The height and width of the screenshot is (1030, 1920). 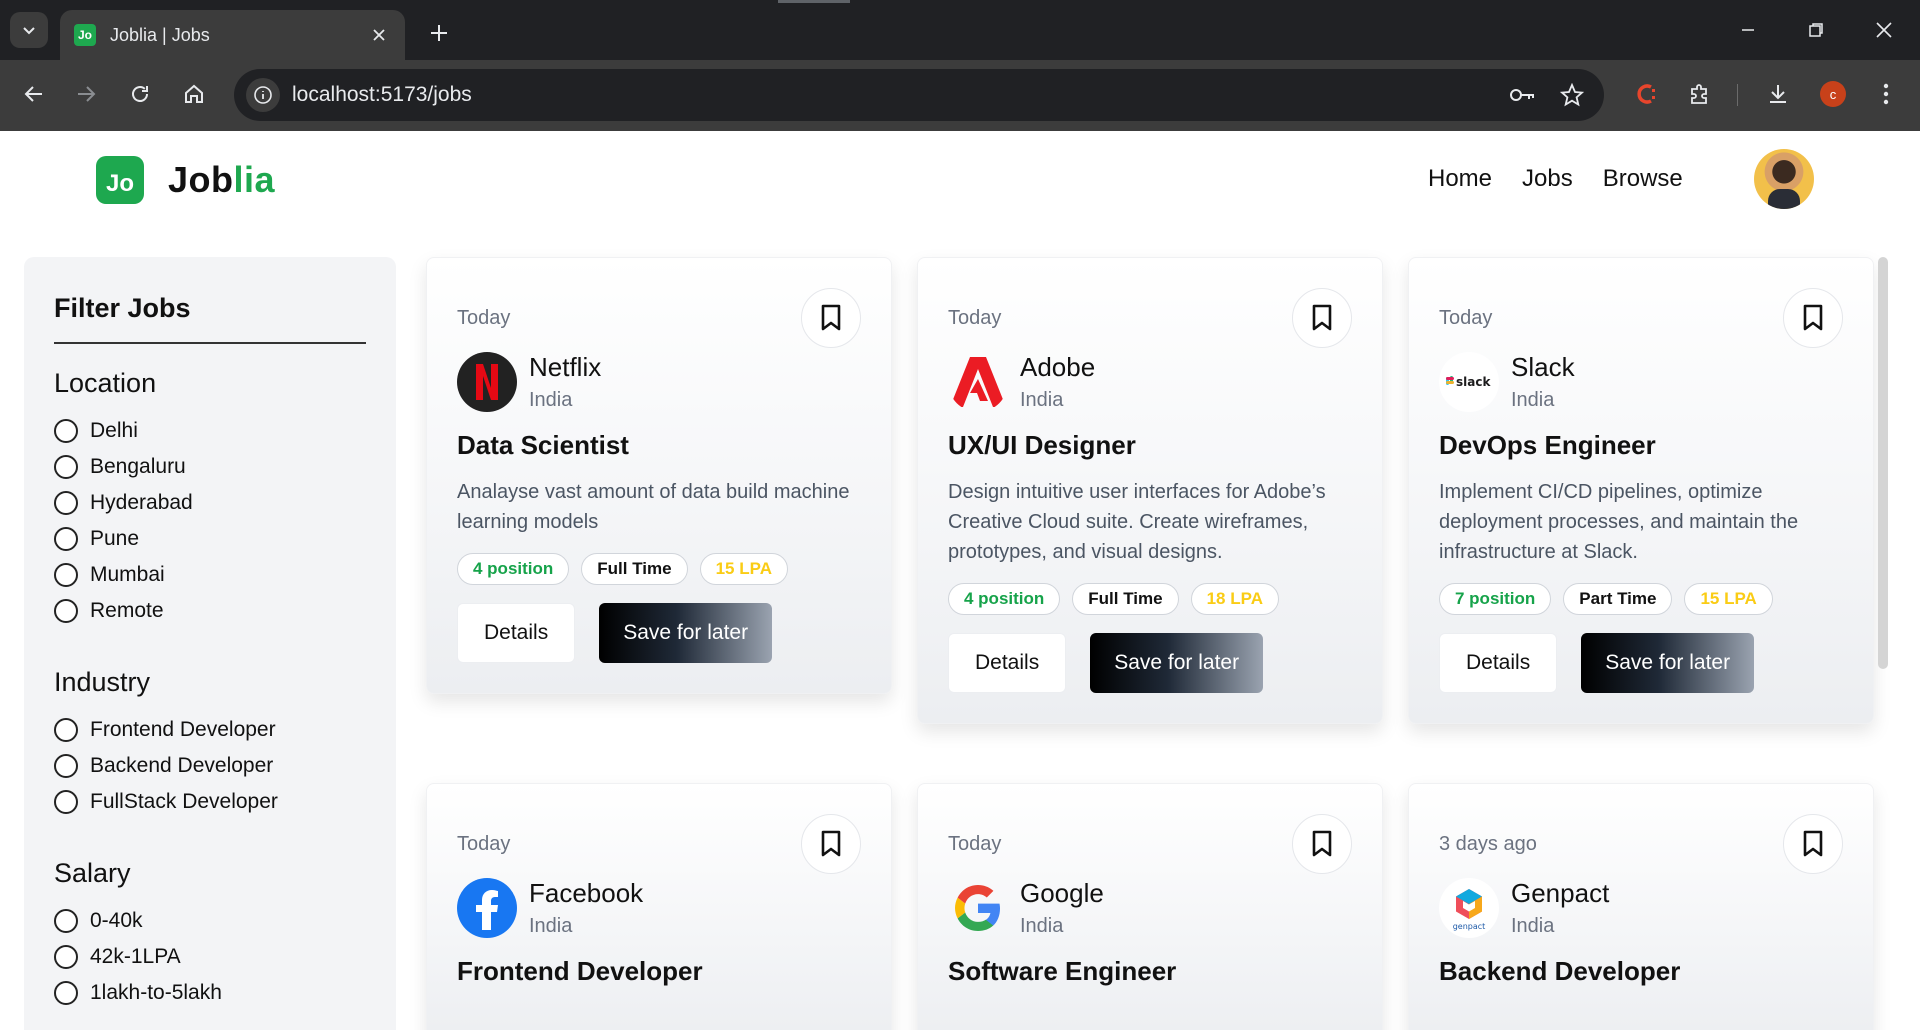 What do you see at coordinates (1646, 94) in the screenshot?
I see `extension-c-button` at bounding box center [1646, 94].